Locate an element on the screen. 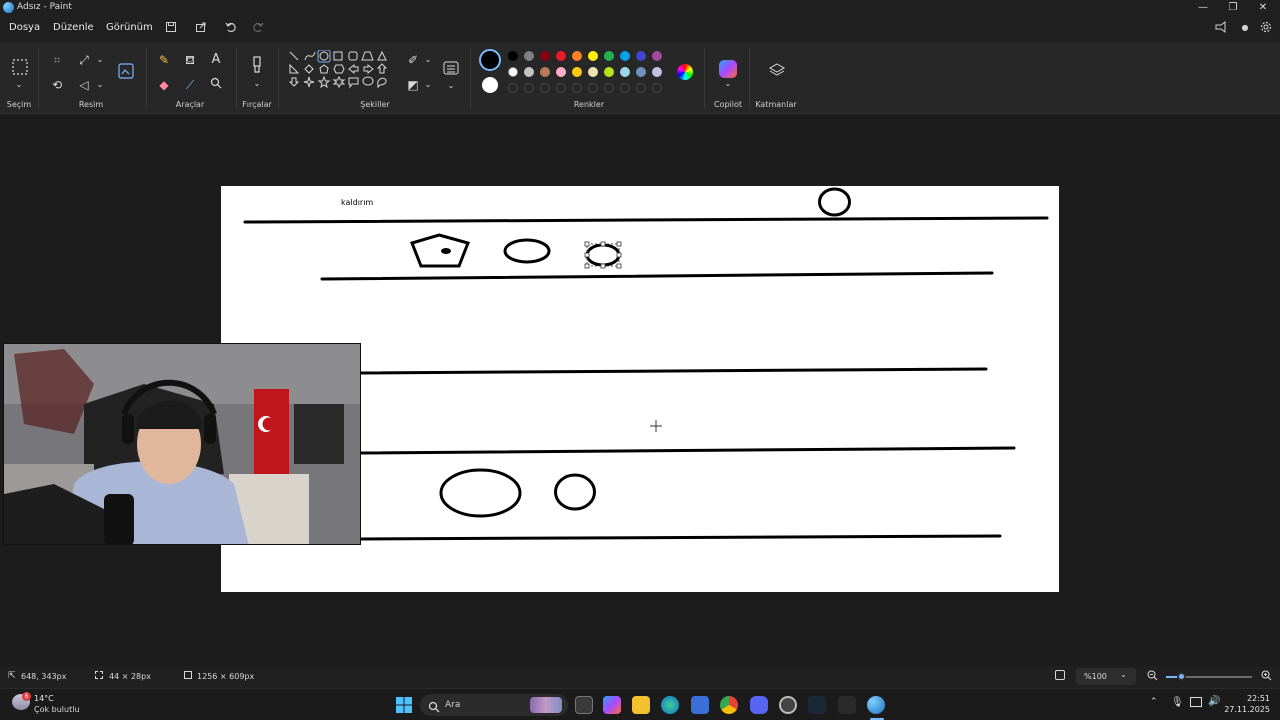 The image size is (1280, 720). edge-browser-icon is located at coordinates (670, 705).